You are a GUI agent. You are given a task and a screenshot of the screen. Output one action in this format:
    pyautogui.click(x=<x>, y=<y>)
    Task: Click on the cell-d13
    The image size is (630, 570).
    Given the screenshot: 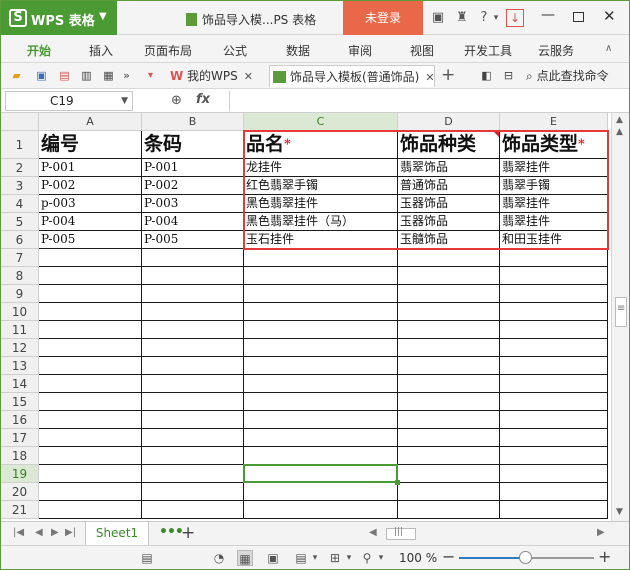 What is the action you would take?
    pyautogui.click(x=449, y=366)
    